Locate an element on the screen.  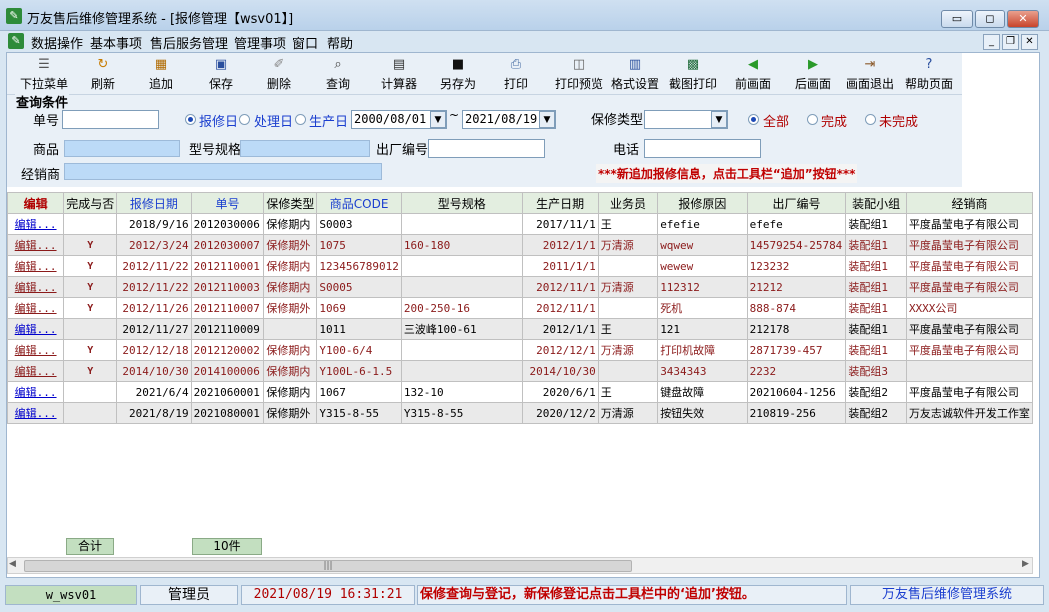
col-assembly-group: 装配小组 is located at coordinates (876, 203).